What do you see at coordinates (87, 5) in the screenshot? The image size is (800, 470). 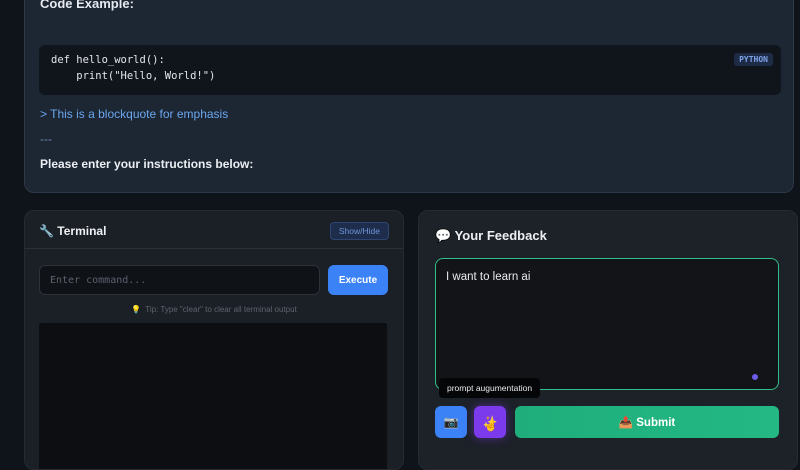 I see `code-heading: Code Example:` at bounding box center [87, 5].